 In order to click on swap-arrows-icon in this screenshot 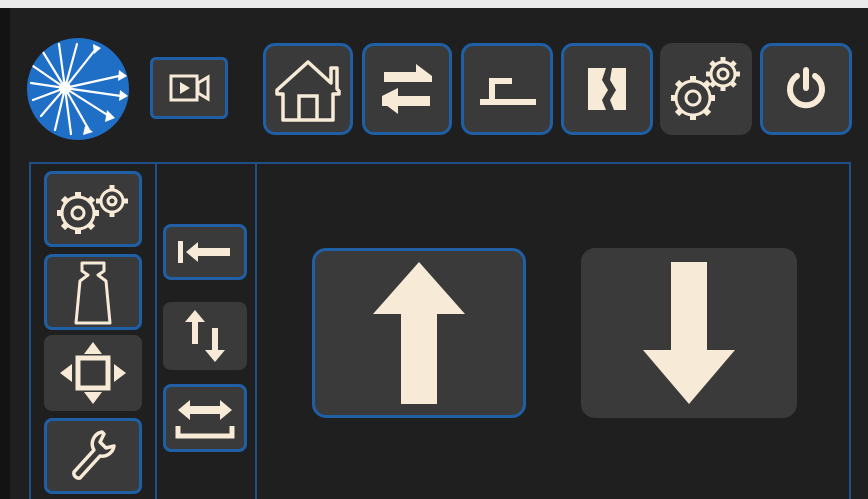, I will do `click(407, 89)`.